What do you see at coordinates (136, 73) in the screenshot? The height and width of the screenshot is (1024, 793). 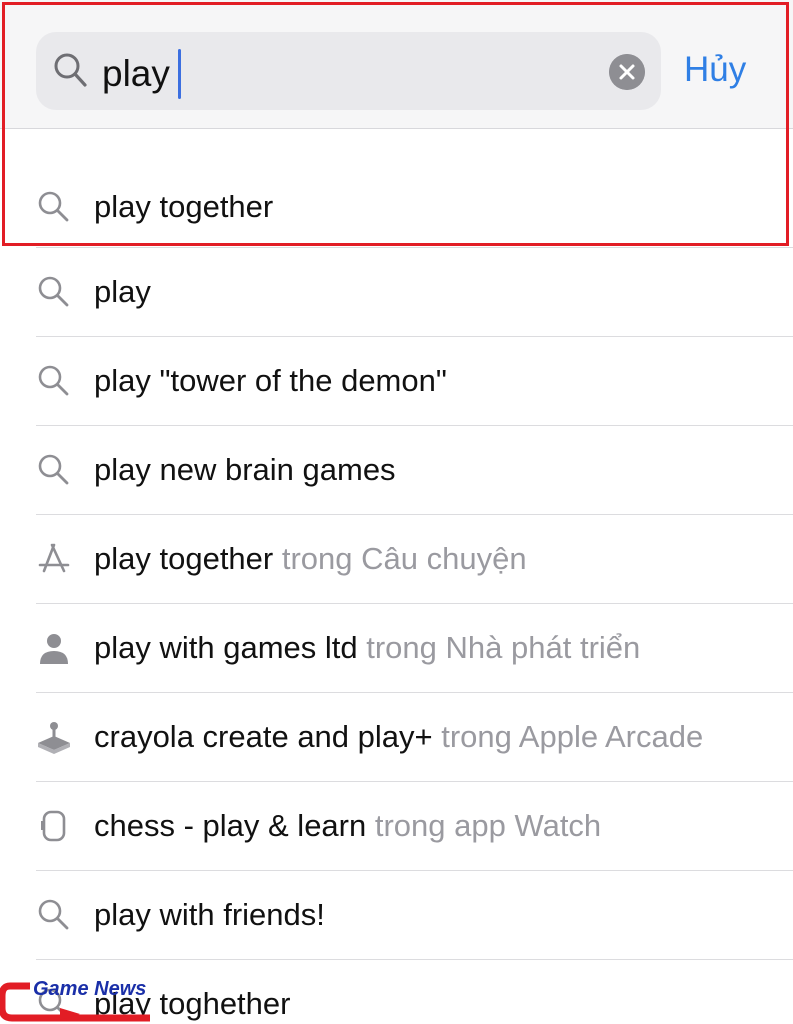 I see `search-query: play` at bounding box center [136, 73].